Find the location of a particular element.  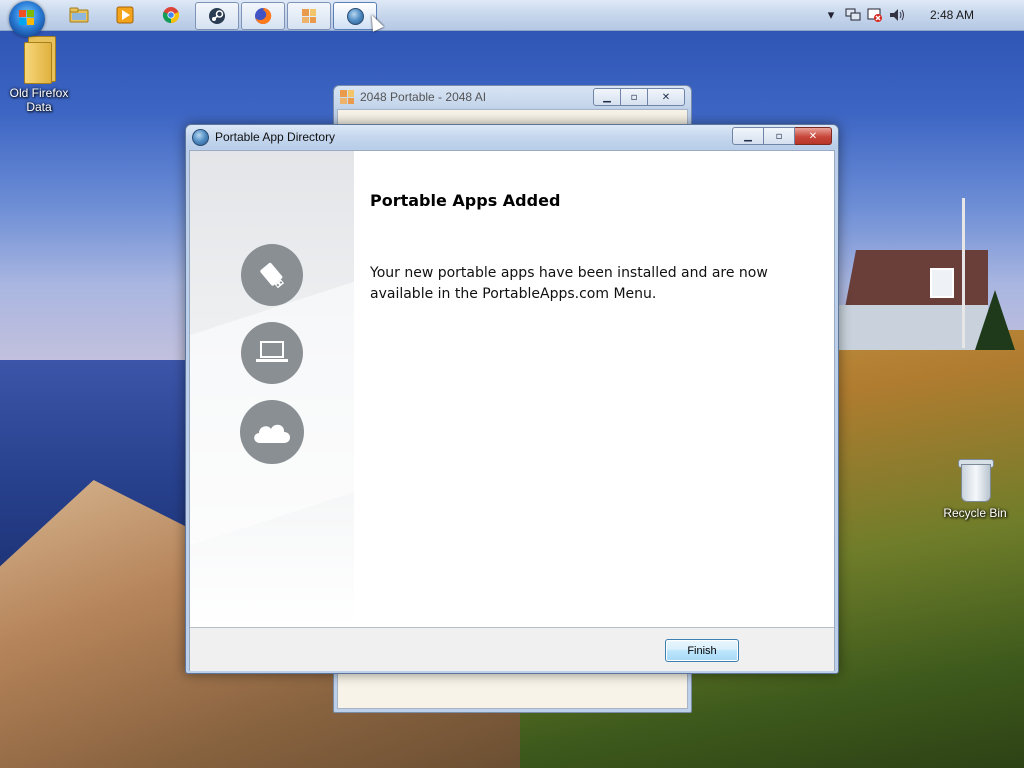

desktop-icon-label: Recycle Bin is located at coordinates (975, 513).